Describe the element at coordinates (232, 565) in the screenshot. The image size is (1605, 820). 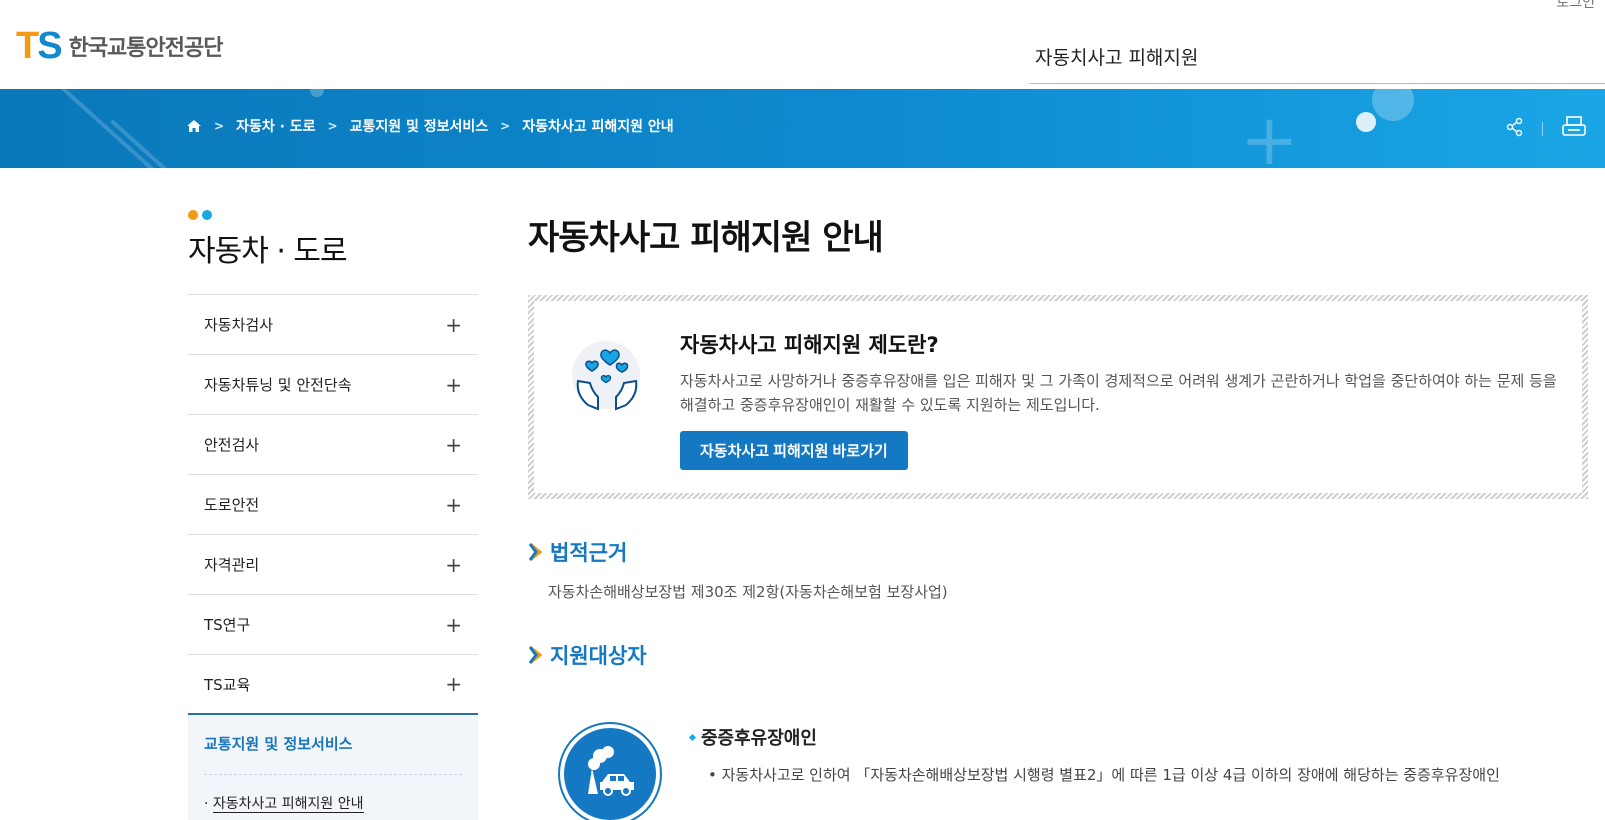
I see `side-nav-item-label: 자격관리` at that location.